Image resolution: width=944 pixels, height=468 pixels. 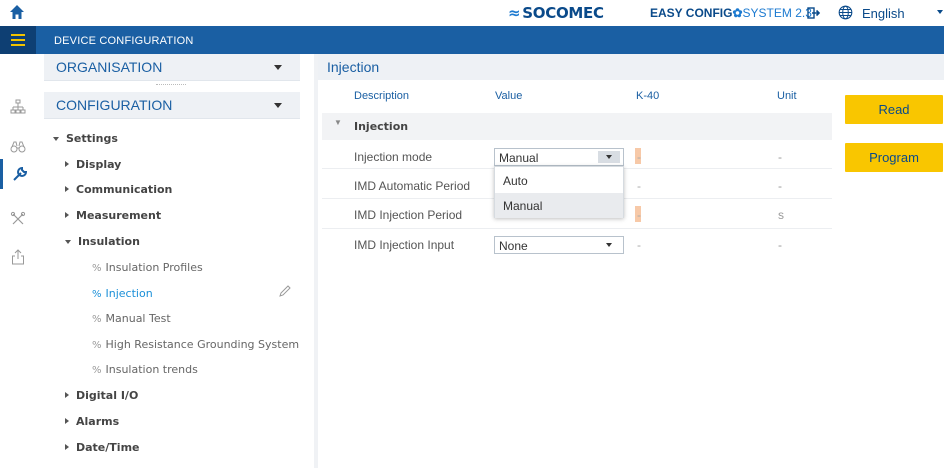 I want to click on select-value: None, so click(x=513, y=246).